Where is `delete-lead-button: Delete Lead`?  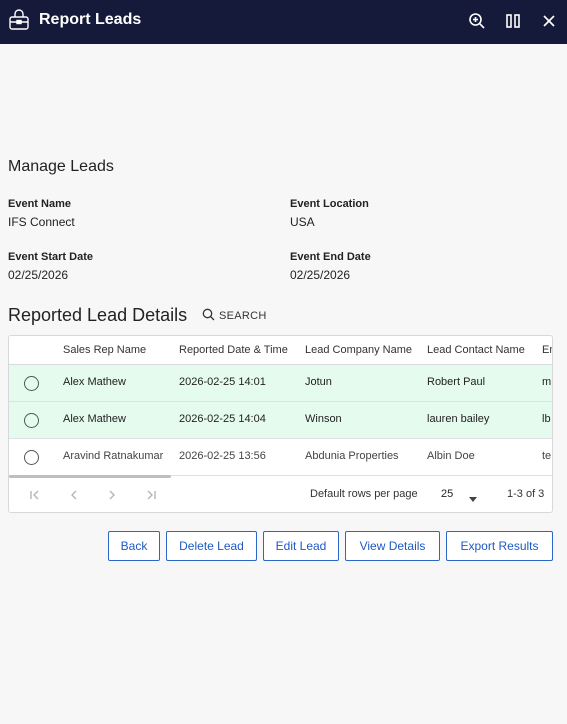
delete-lead-button: Delete Lead is located at coordinates (211, 546).